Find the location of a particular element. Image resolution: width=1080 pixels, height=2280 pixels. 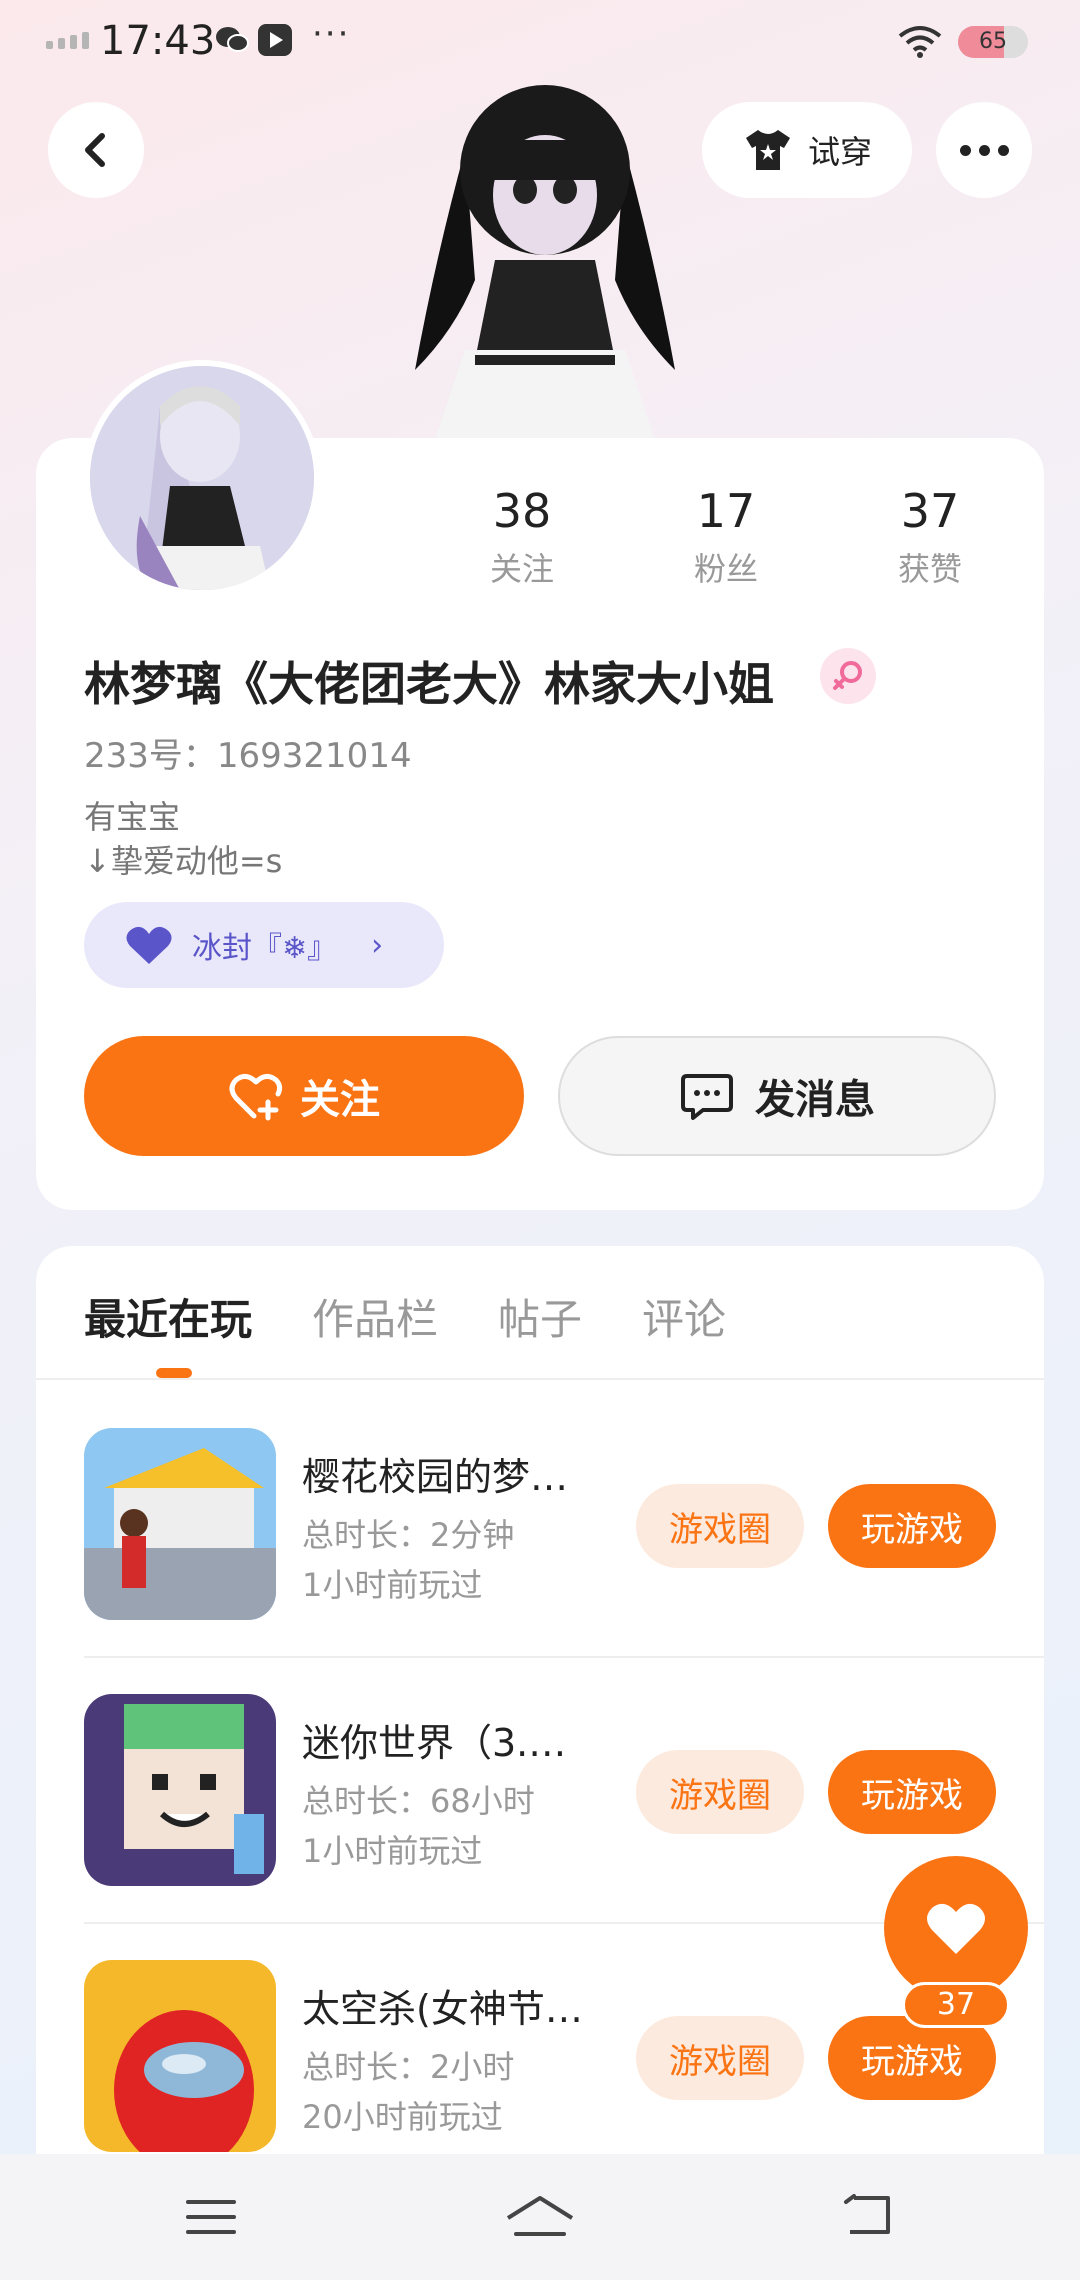

message-button: 发消息 is located at coordinates (777, 1096).